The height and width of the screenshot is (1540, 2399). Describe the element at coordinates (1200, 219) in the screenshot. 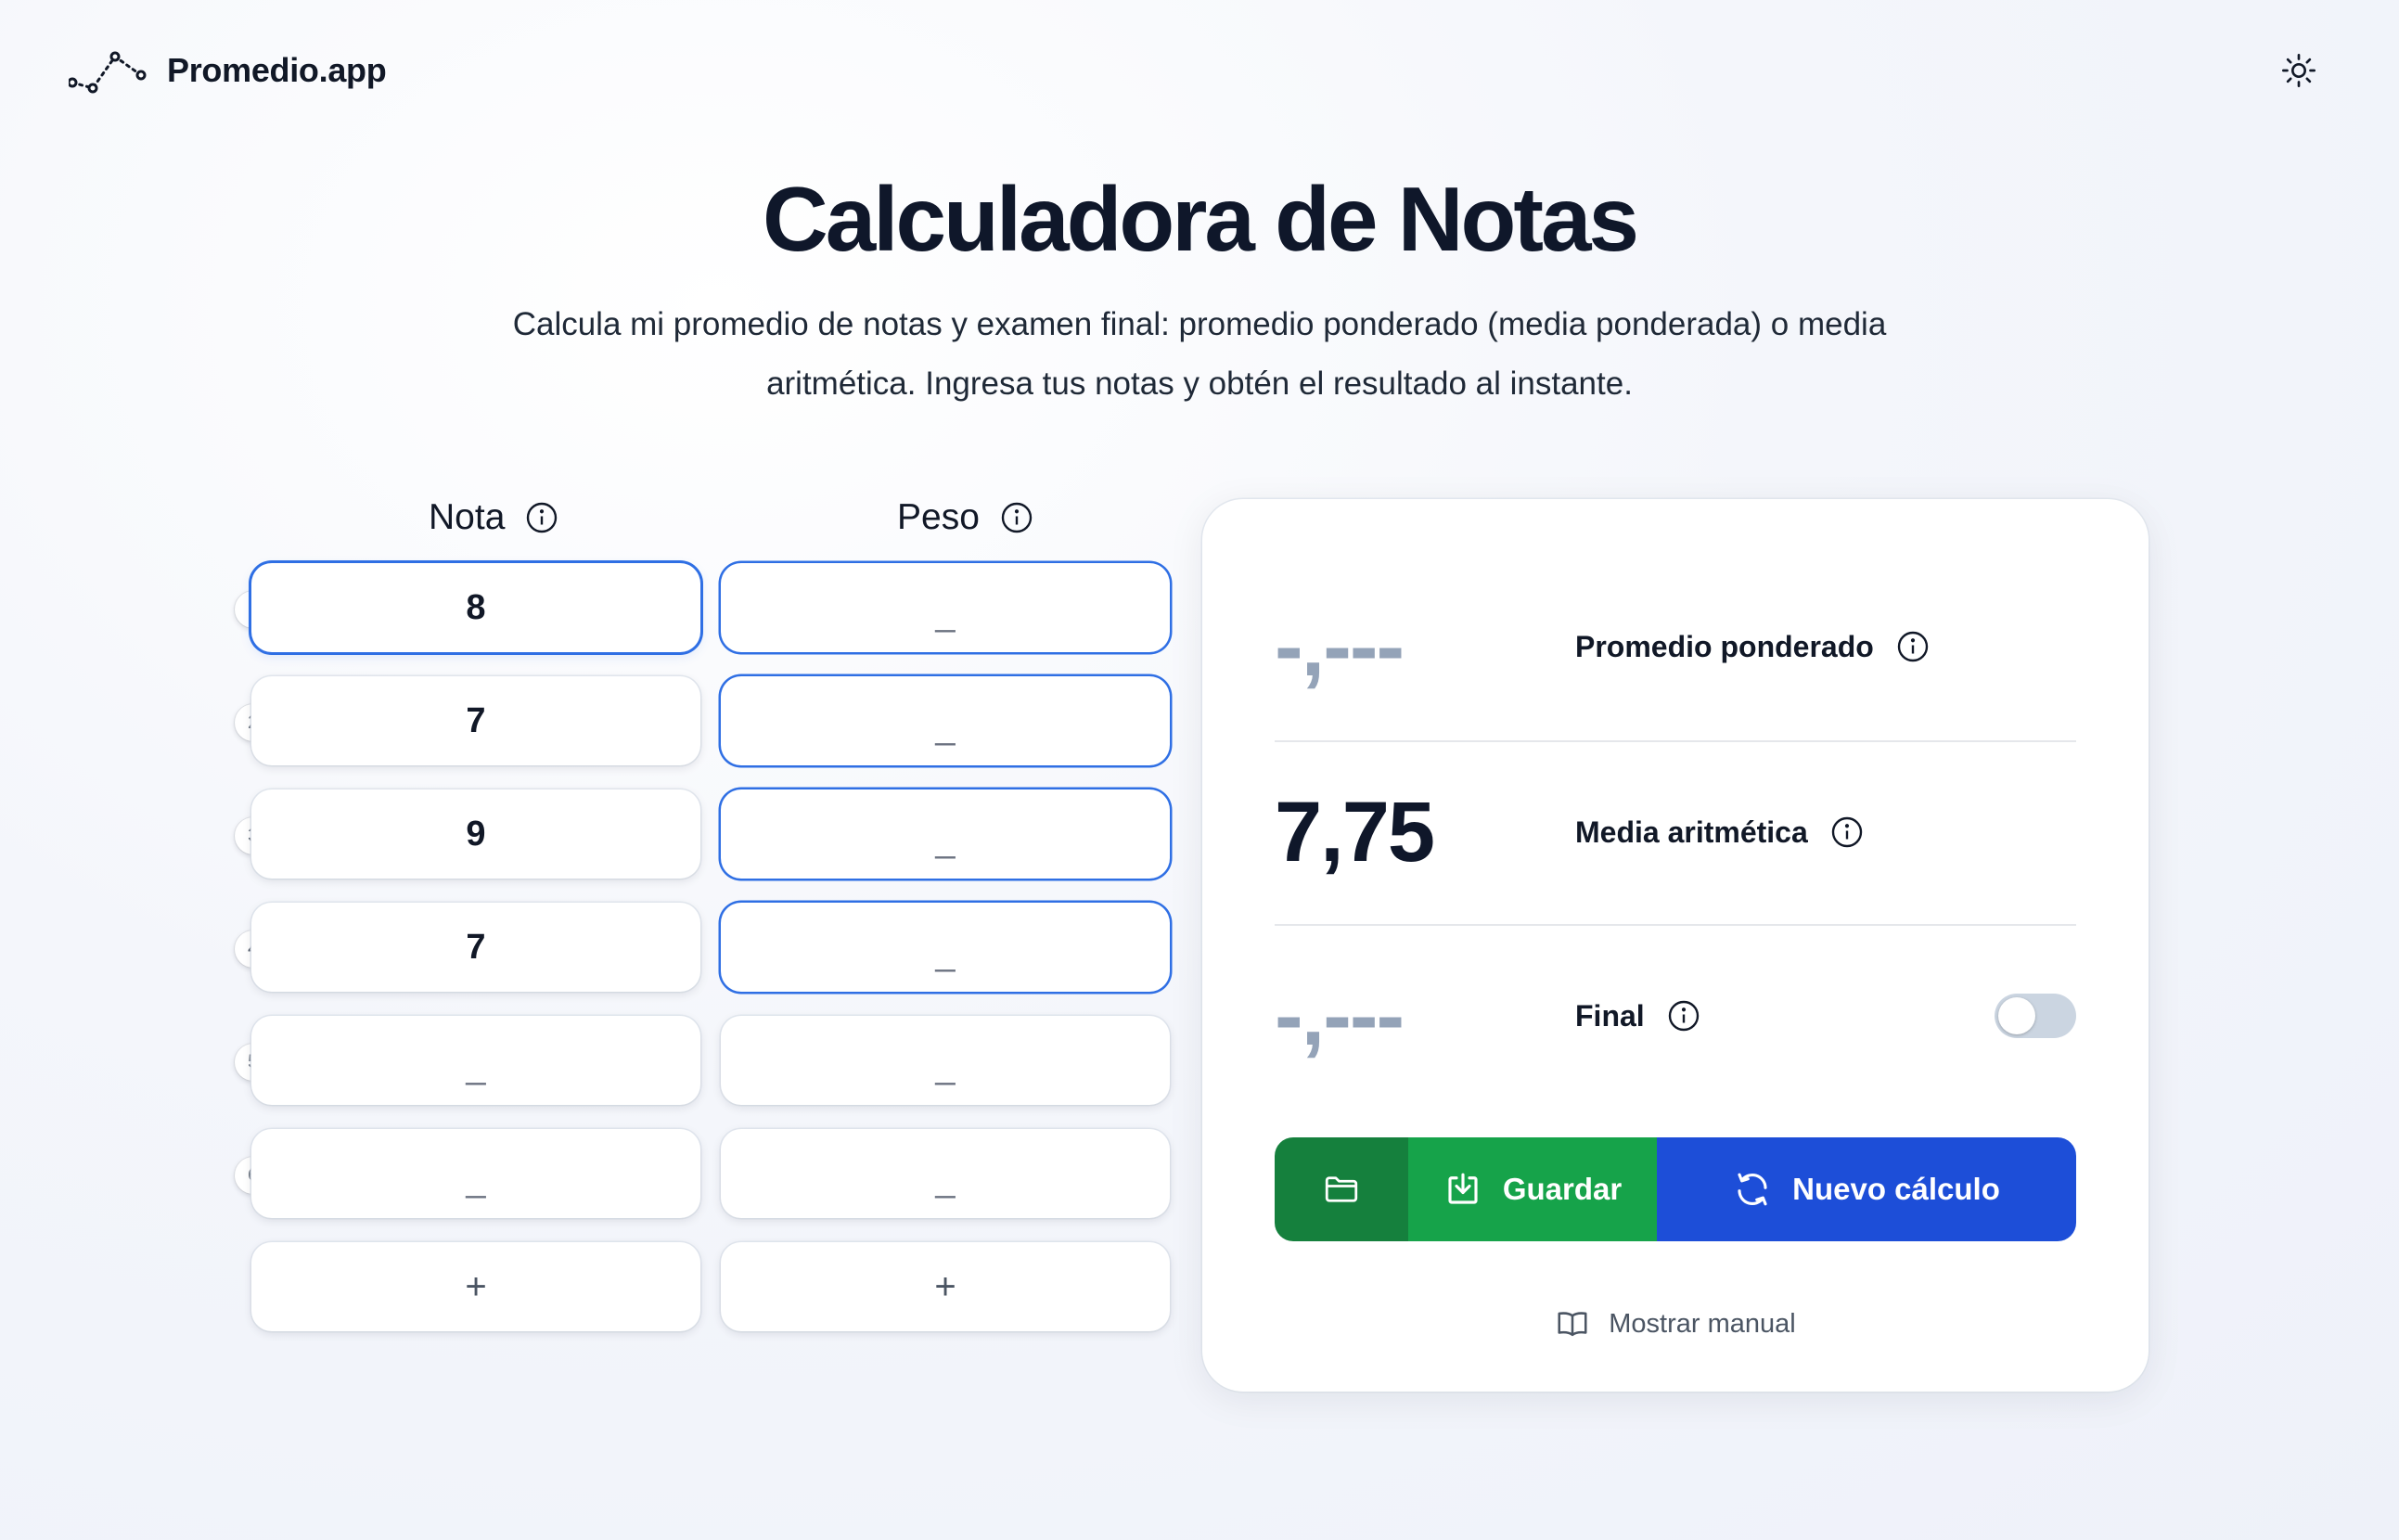

I see `page-title: Calculadora de Notas` at that location.